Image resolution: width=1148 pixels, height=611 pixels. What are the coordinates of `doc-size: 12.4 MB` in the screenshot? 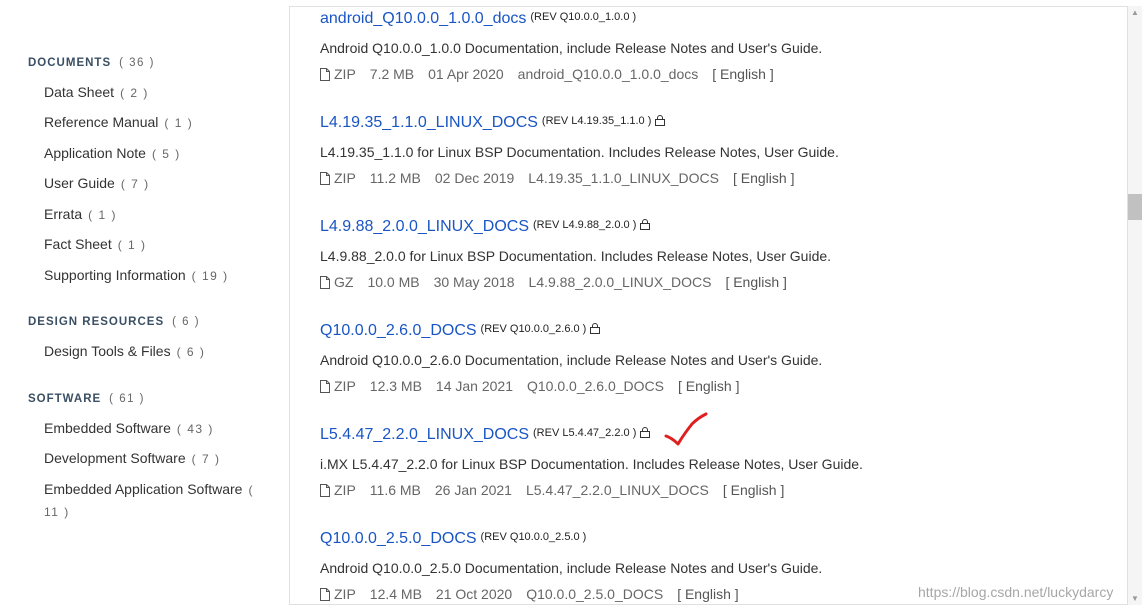 It's located at (395, 594).